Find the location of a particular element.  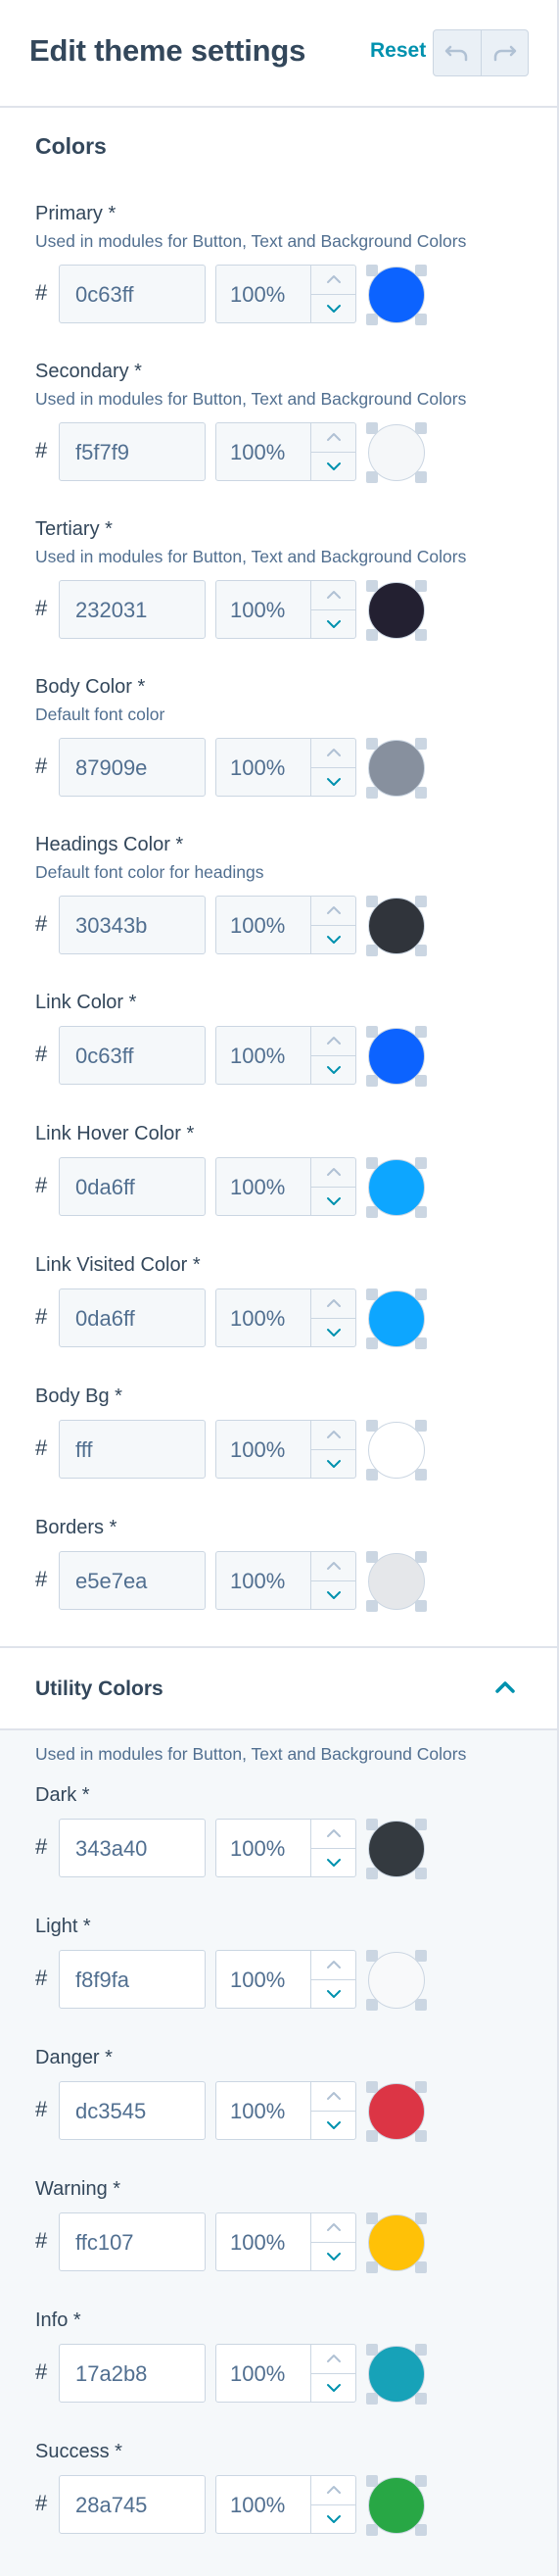

hex-input: 28a745 is located at coordinates (132, 2504).